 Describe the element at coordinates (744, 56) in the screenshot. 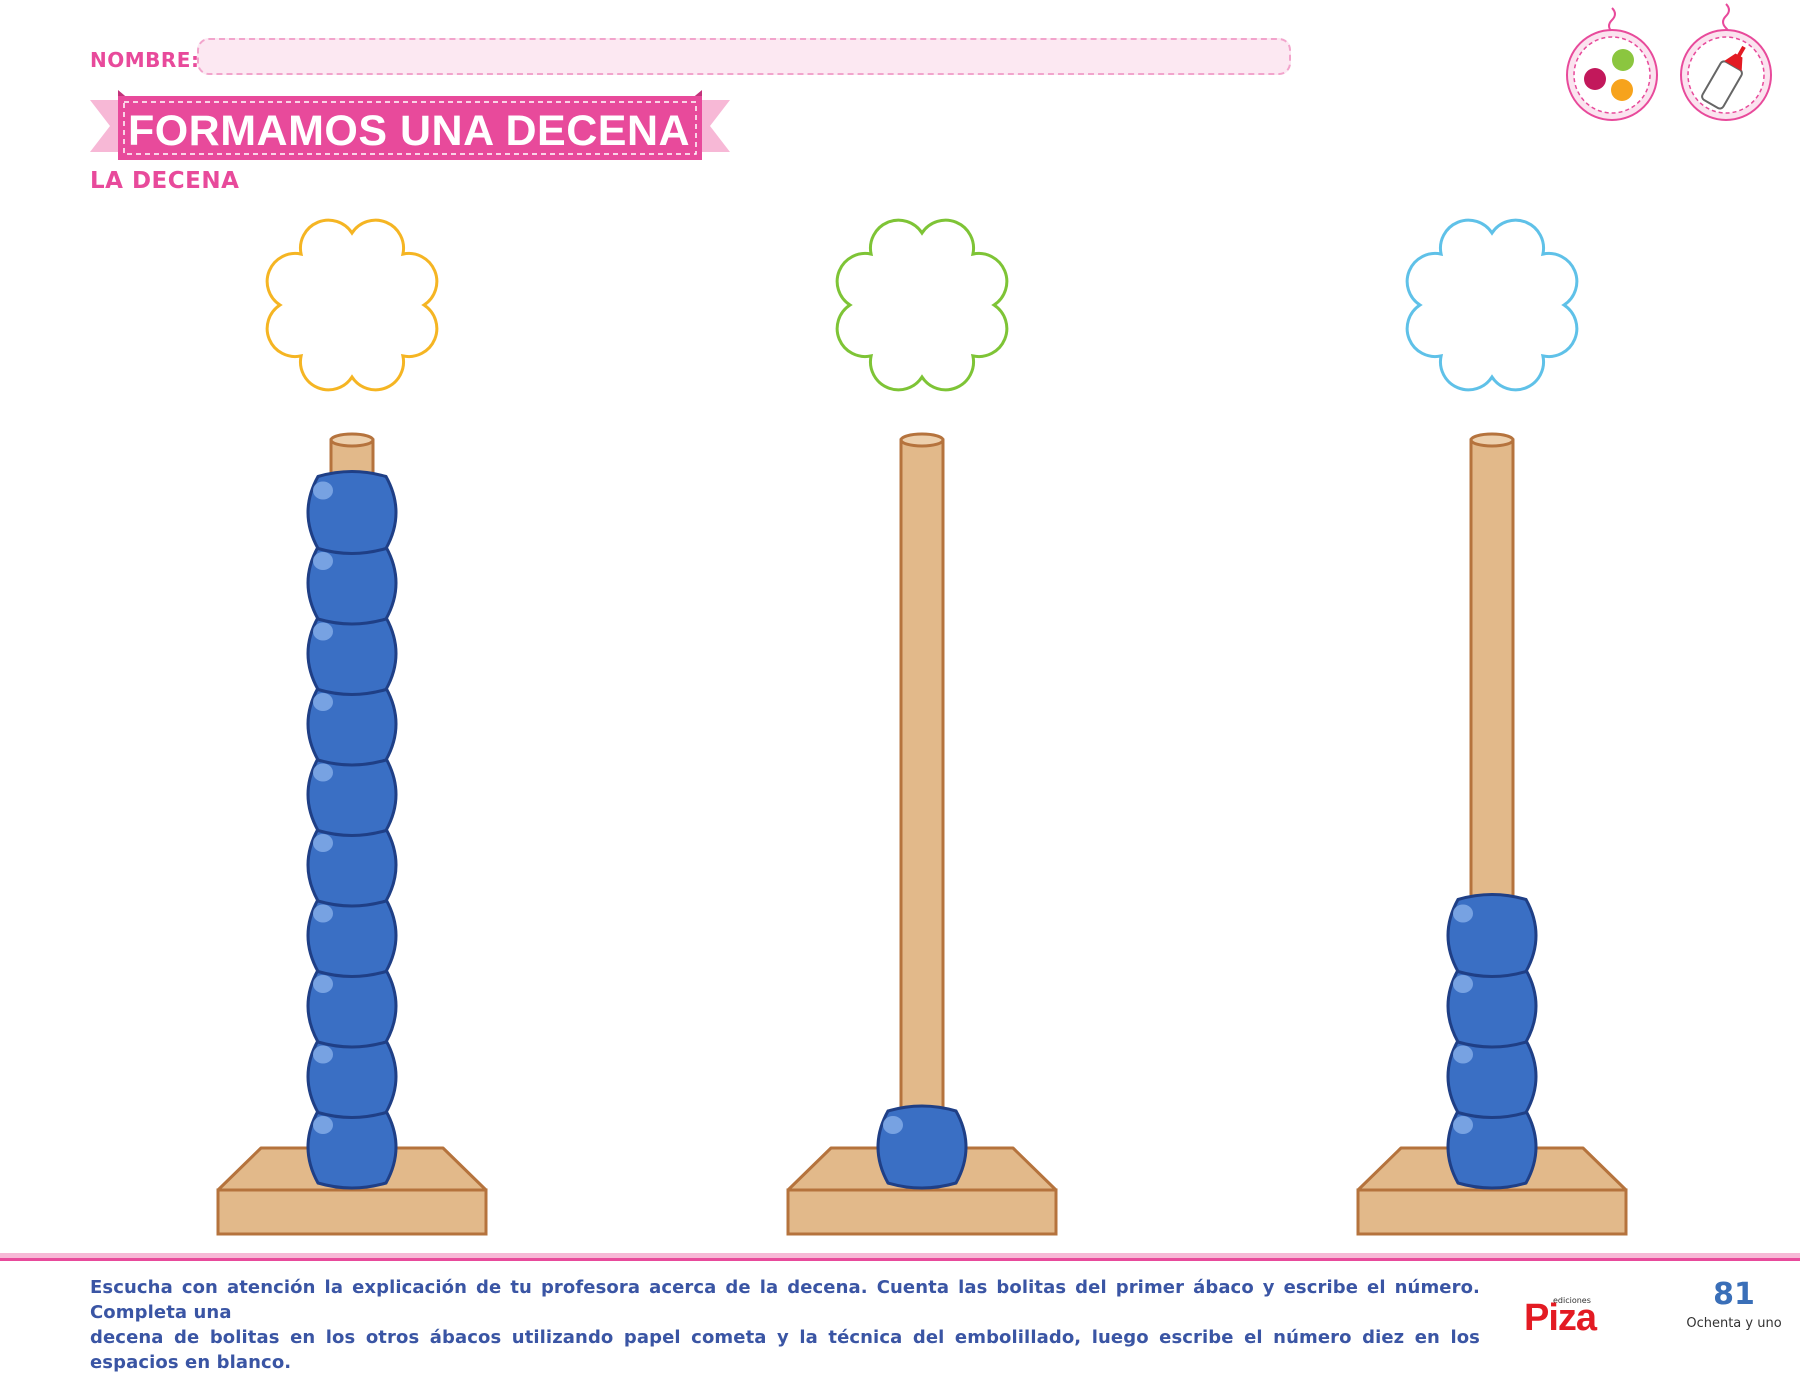

I see `name-field` at that location.